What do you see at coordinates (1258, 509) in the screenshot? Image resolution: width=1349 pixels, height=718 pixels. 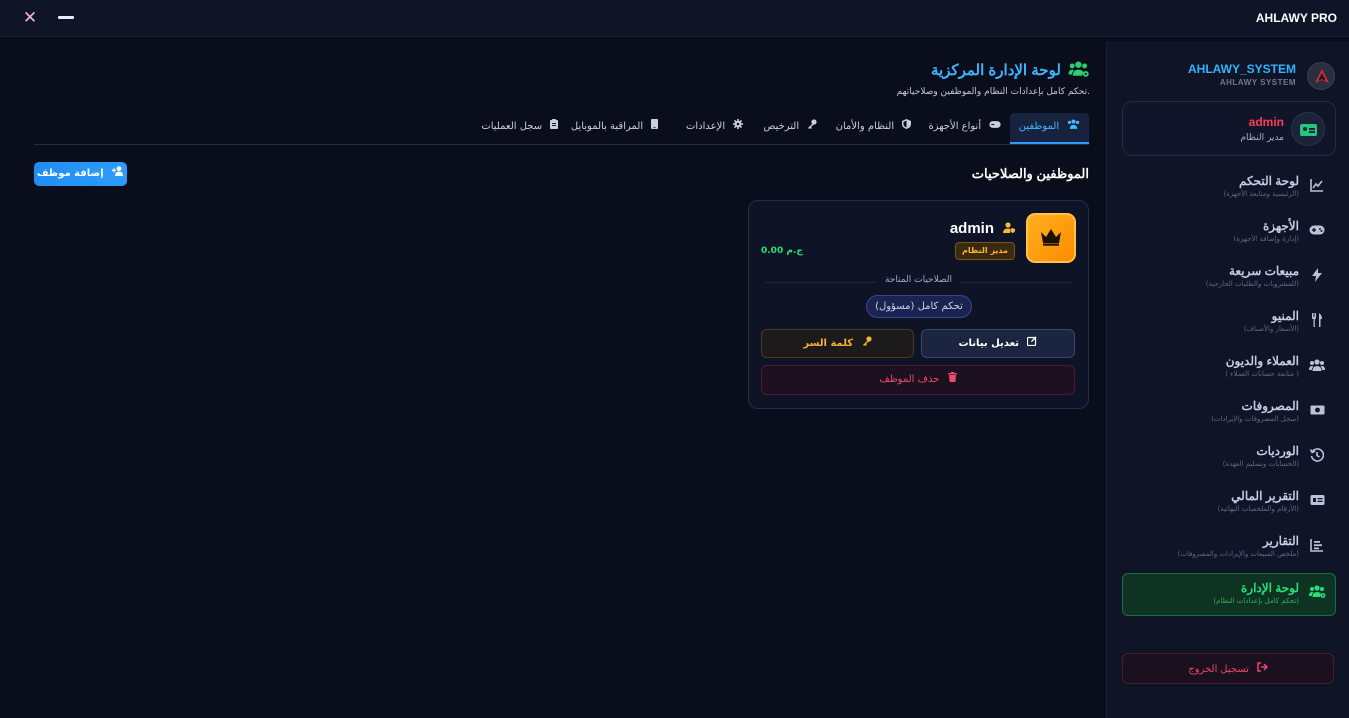 I see `sidebar-item-hint: (الأرقام والملخصات النهائية)` at bounding box center [1258, 509].